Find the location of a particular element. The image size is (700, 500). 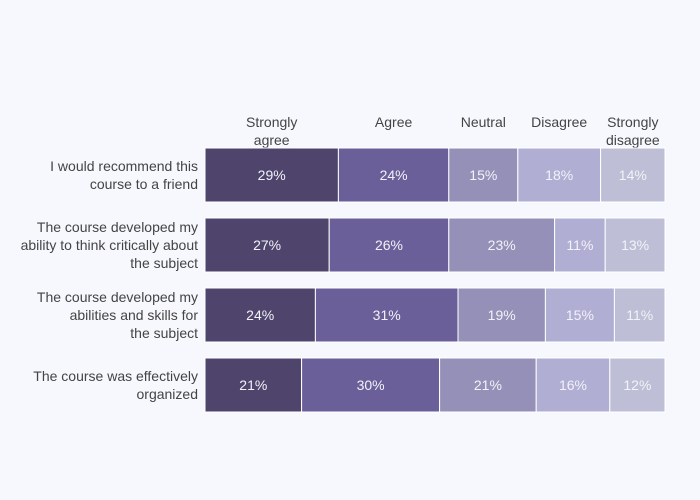

segment-value-label: 18% is located at coordinates (559, 175).